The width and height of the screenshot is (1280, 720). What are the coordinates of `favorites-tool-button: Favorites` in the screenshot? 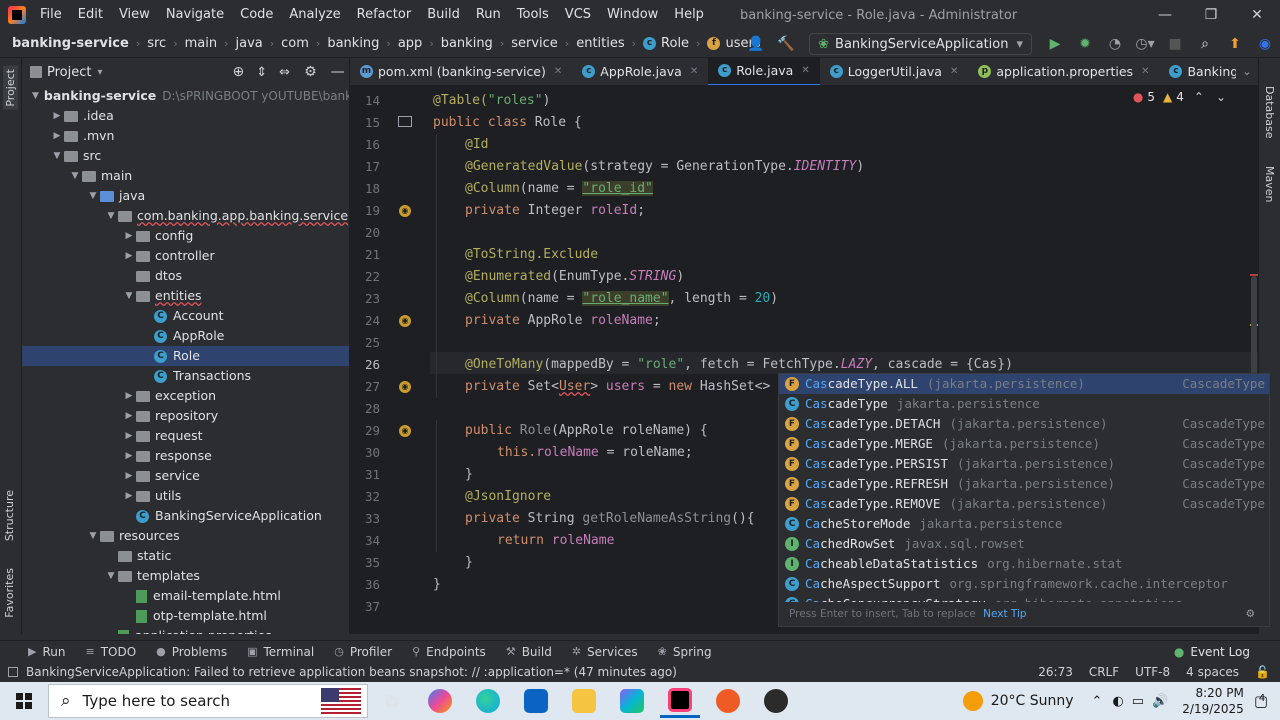 It's located at (9, 593).